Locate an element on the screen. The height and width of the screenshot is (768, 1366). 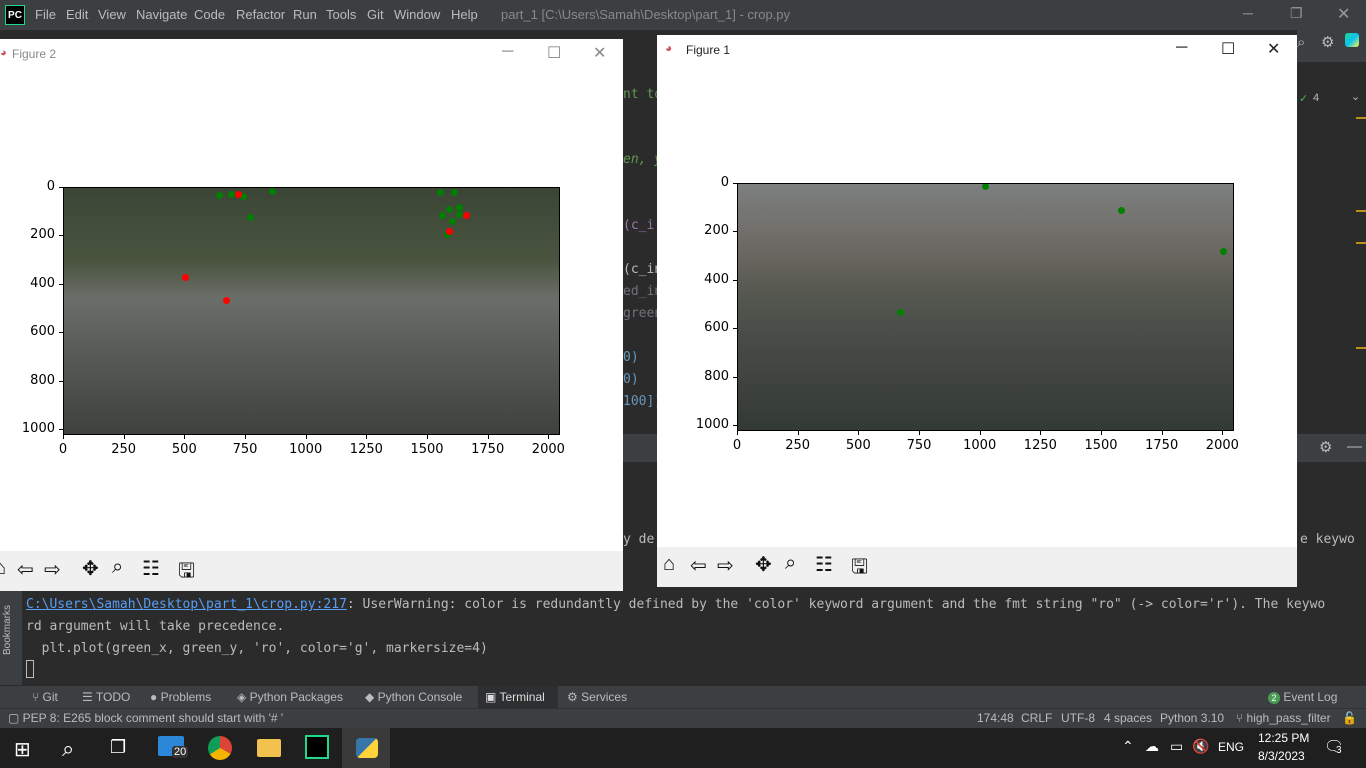
status-line-separator: CRLF is located at coordinates (1036, 718).